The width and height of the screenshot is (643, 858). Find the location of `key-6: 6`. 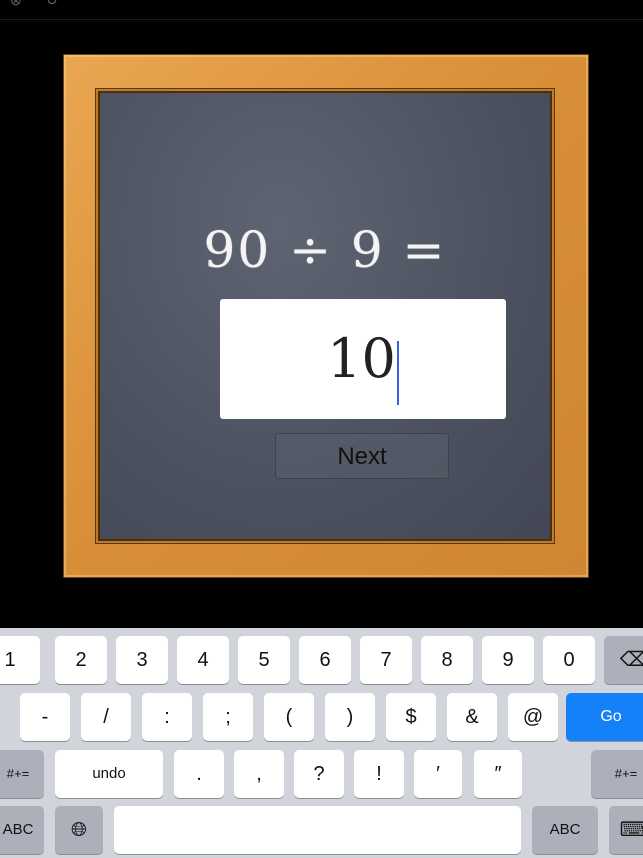

key-6: 6 is located at coordinates (325, 660).